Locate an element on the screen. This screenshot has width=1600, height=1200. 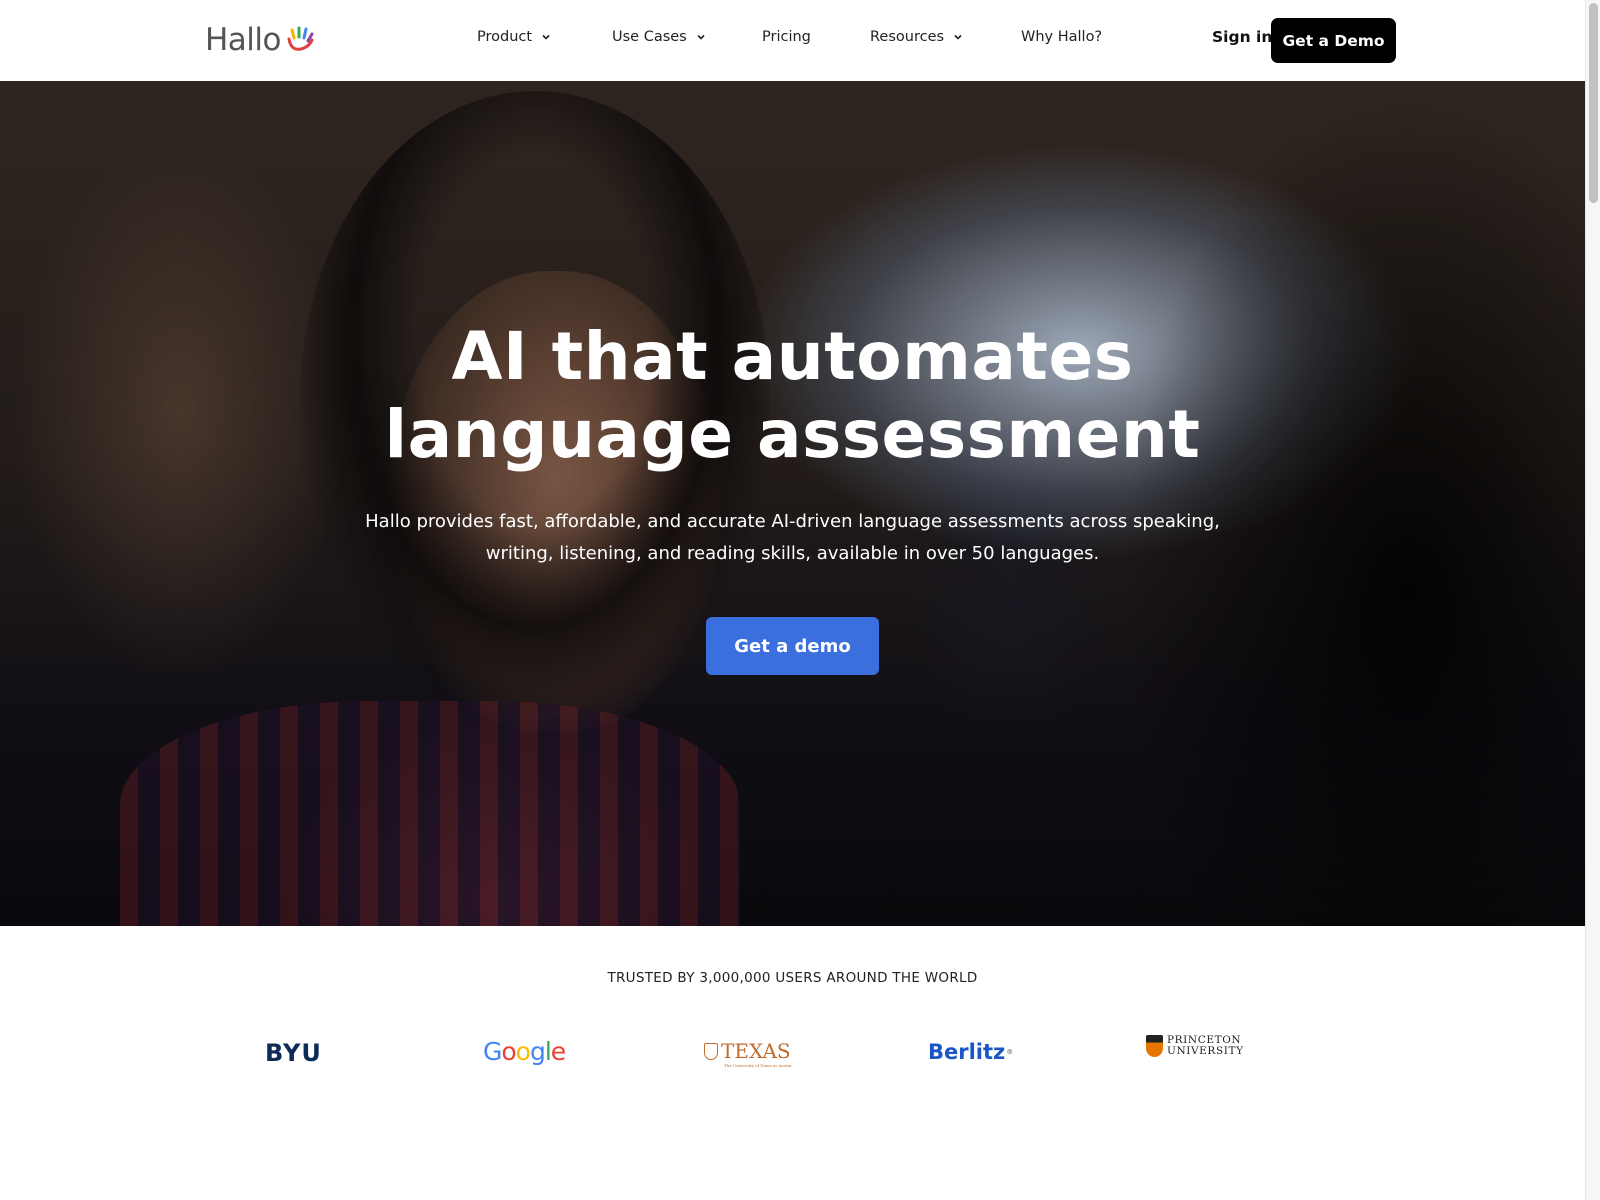
berlitz-logo: Berlitz ® is located at coordinates (970, 1052).